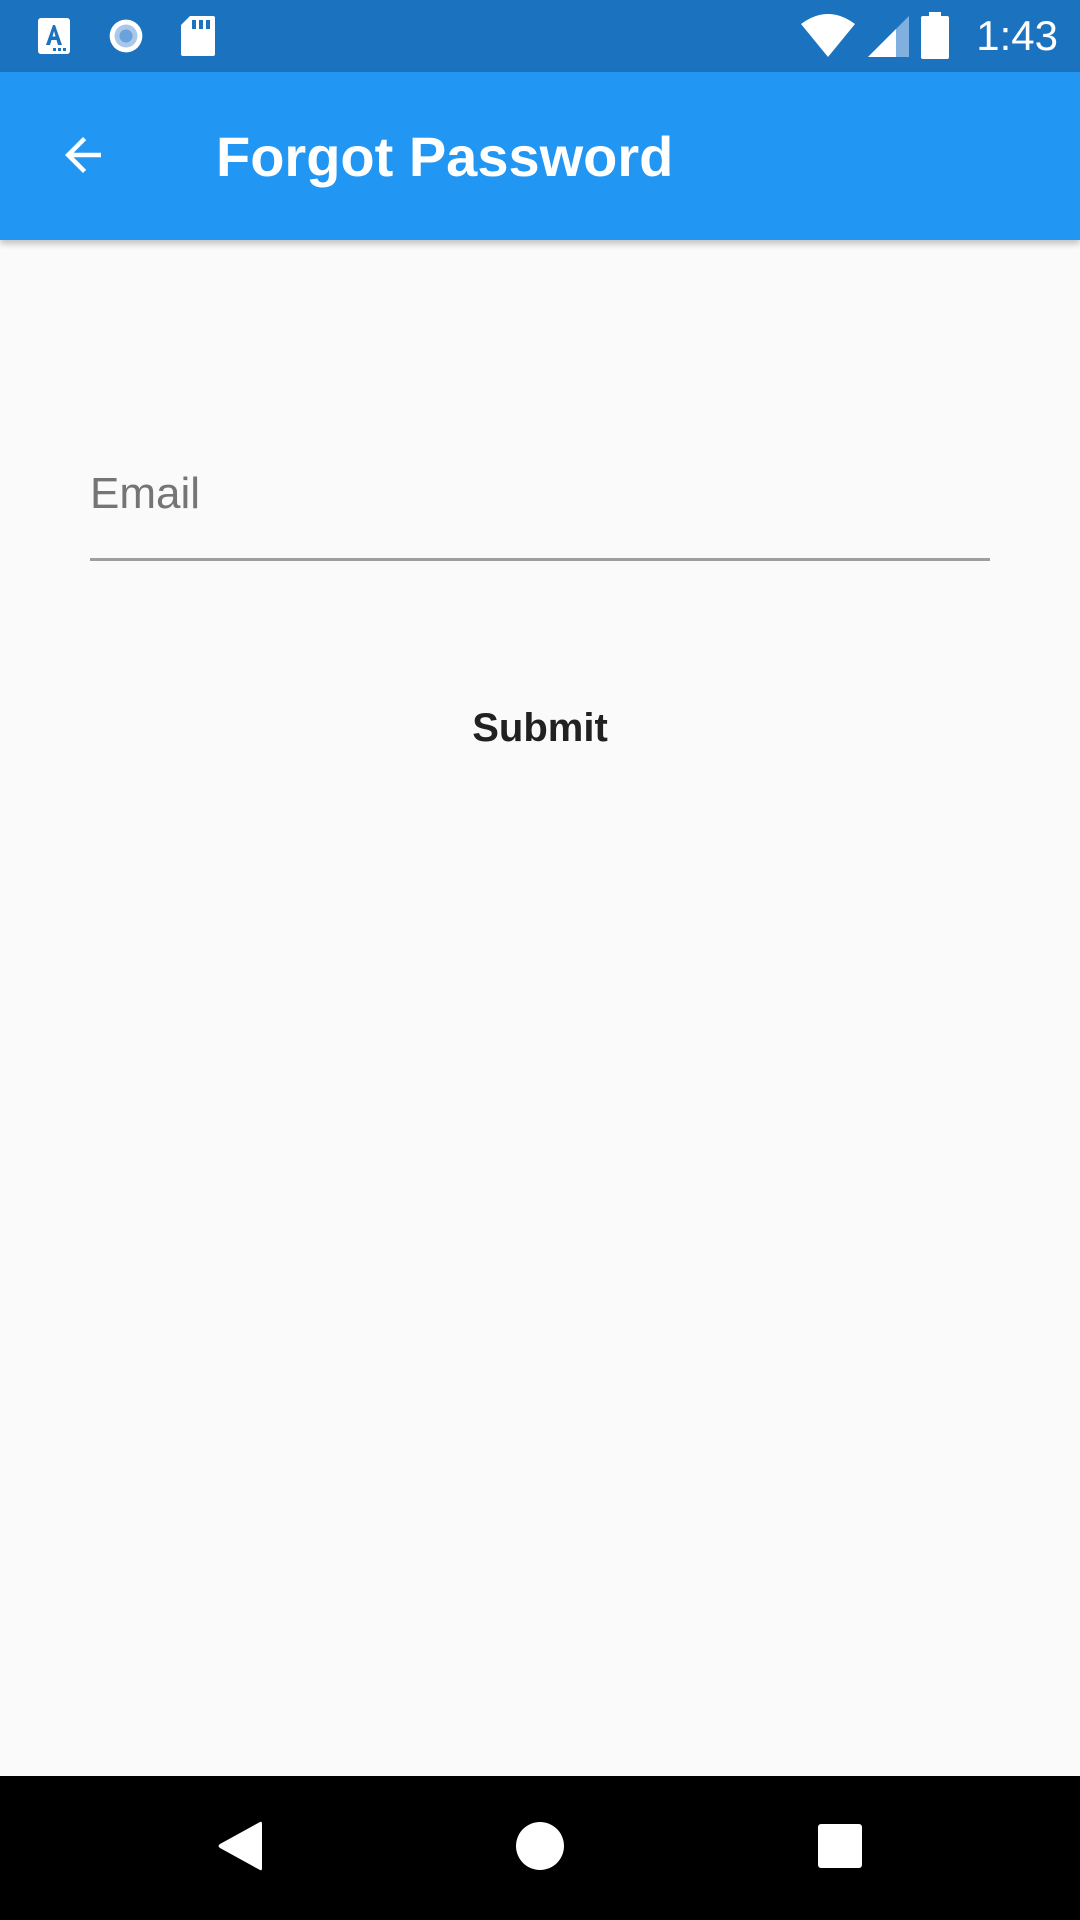 This screenshot has height=1920, width=1080. I want to click on home-circle-icon, so click(540, 1848).